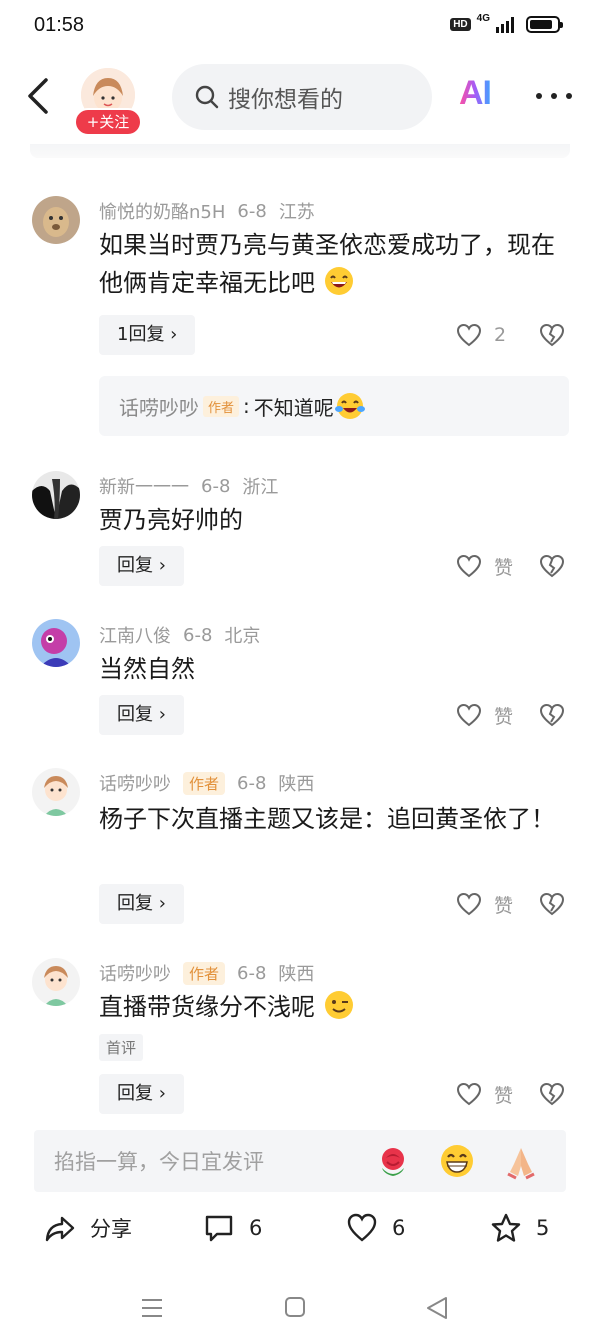 The height and width of the screenshot is (1343, 600). Describe the element at coordinates (334, 264) in the screenshot. I see `comment-text-block: 如果当时贾乃亮与黄圣依恋爱成功了，现在他俩肯定幸福无比吧` at that location.